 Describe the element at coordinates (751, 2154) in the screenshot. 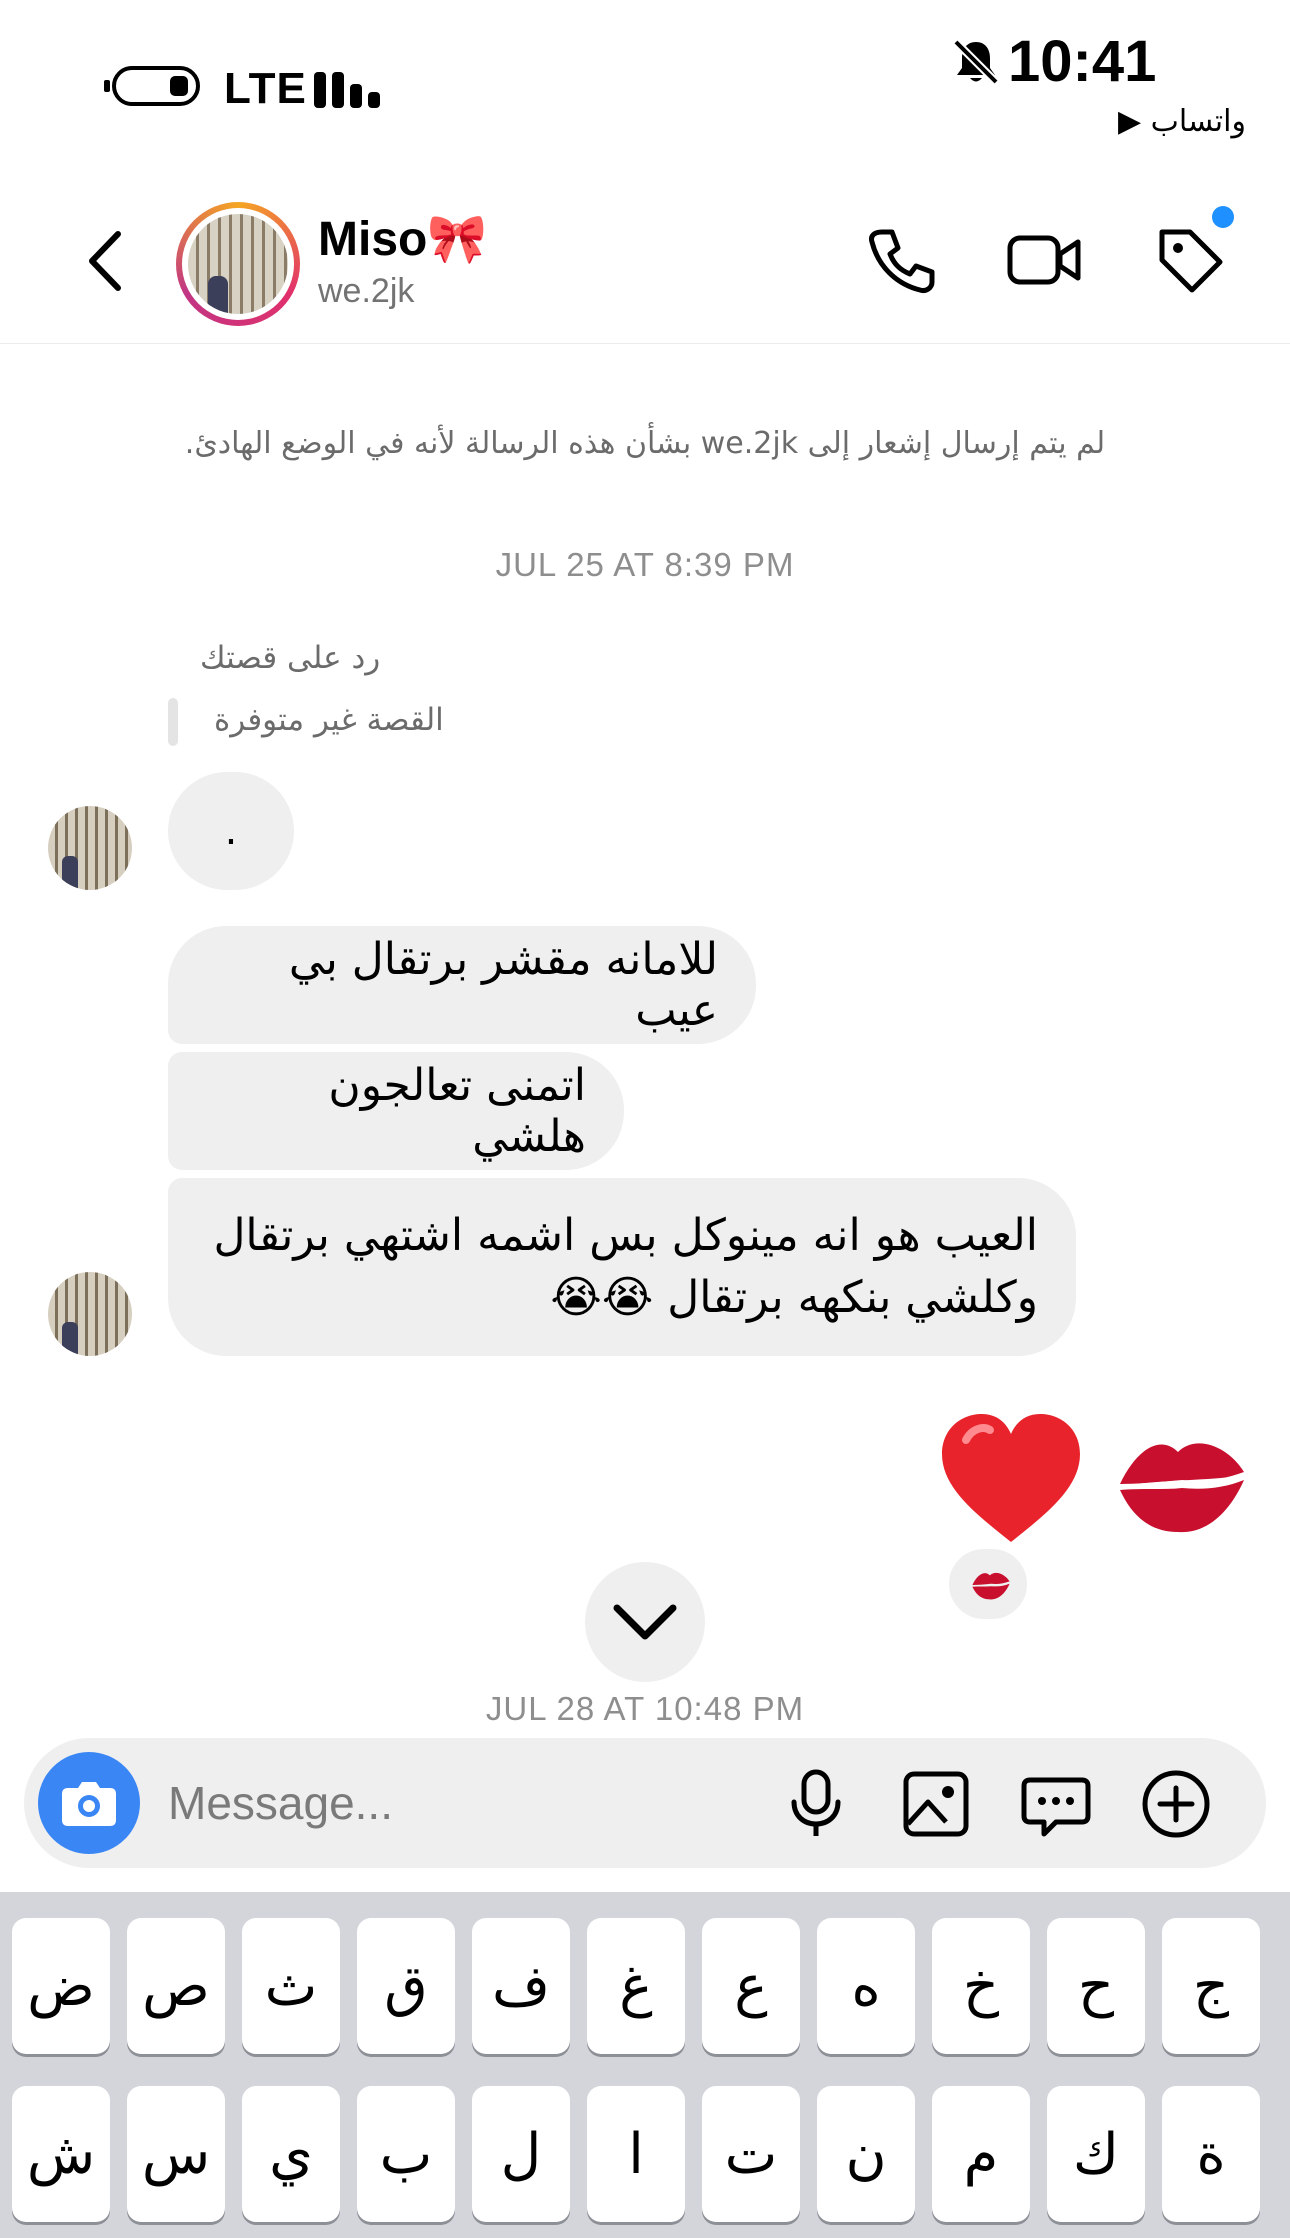

I see `key: ت` at that location.